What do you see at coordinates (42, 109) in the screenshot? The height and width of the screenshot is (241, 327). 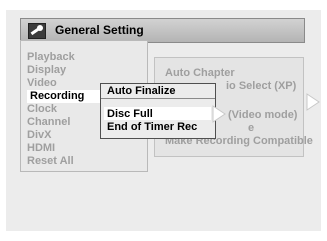 I see `menu-item-clock: Clock` at bounding box center [42, 109].